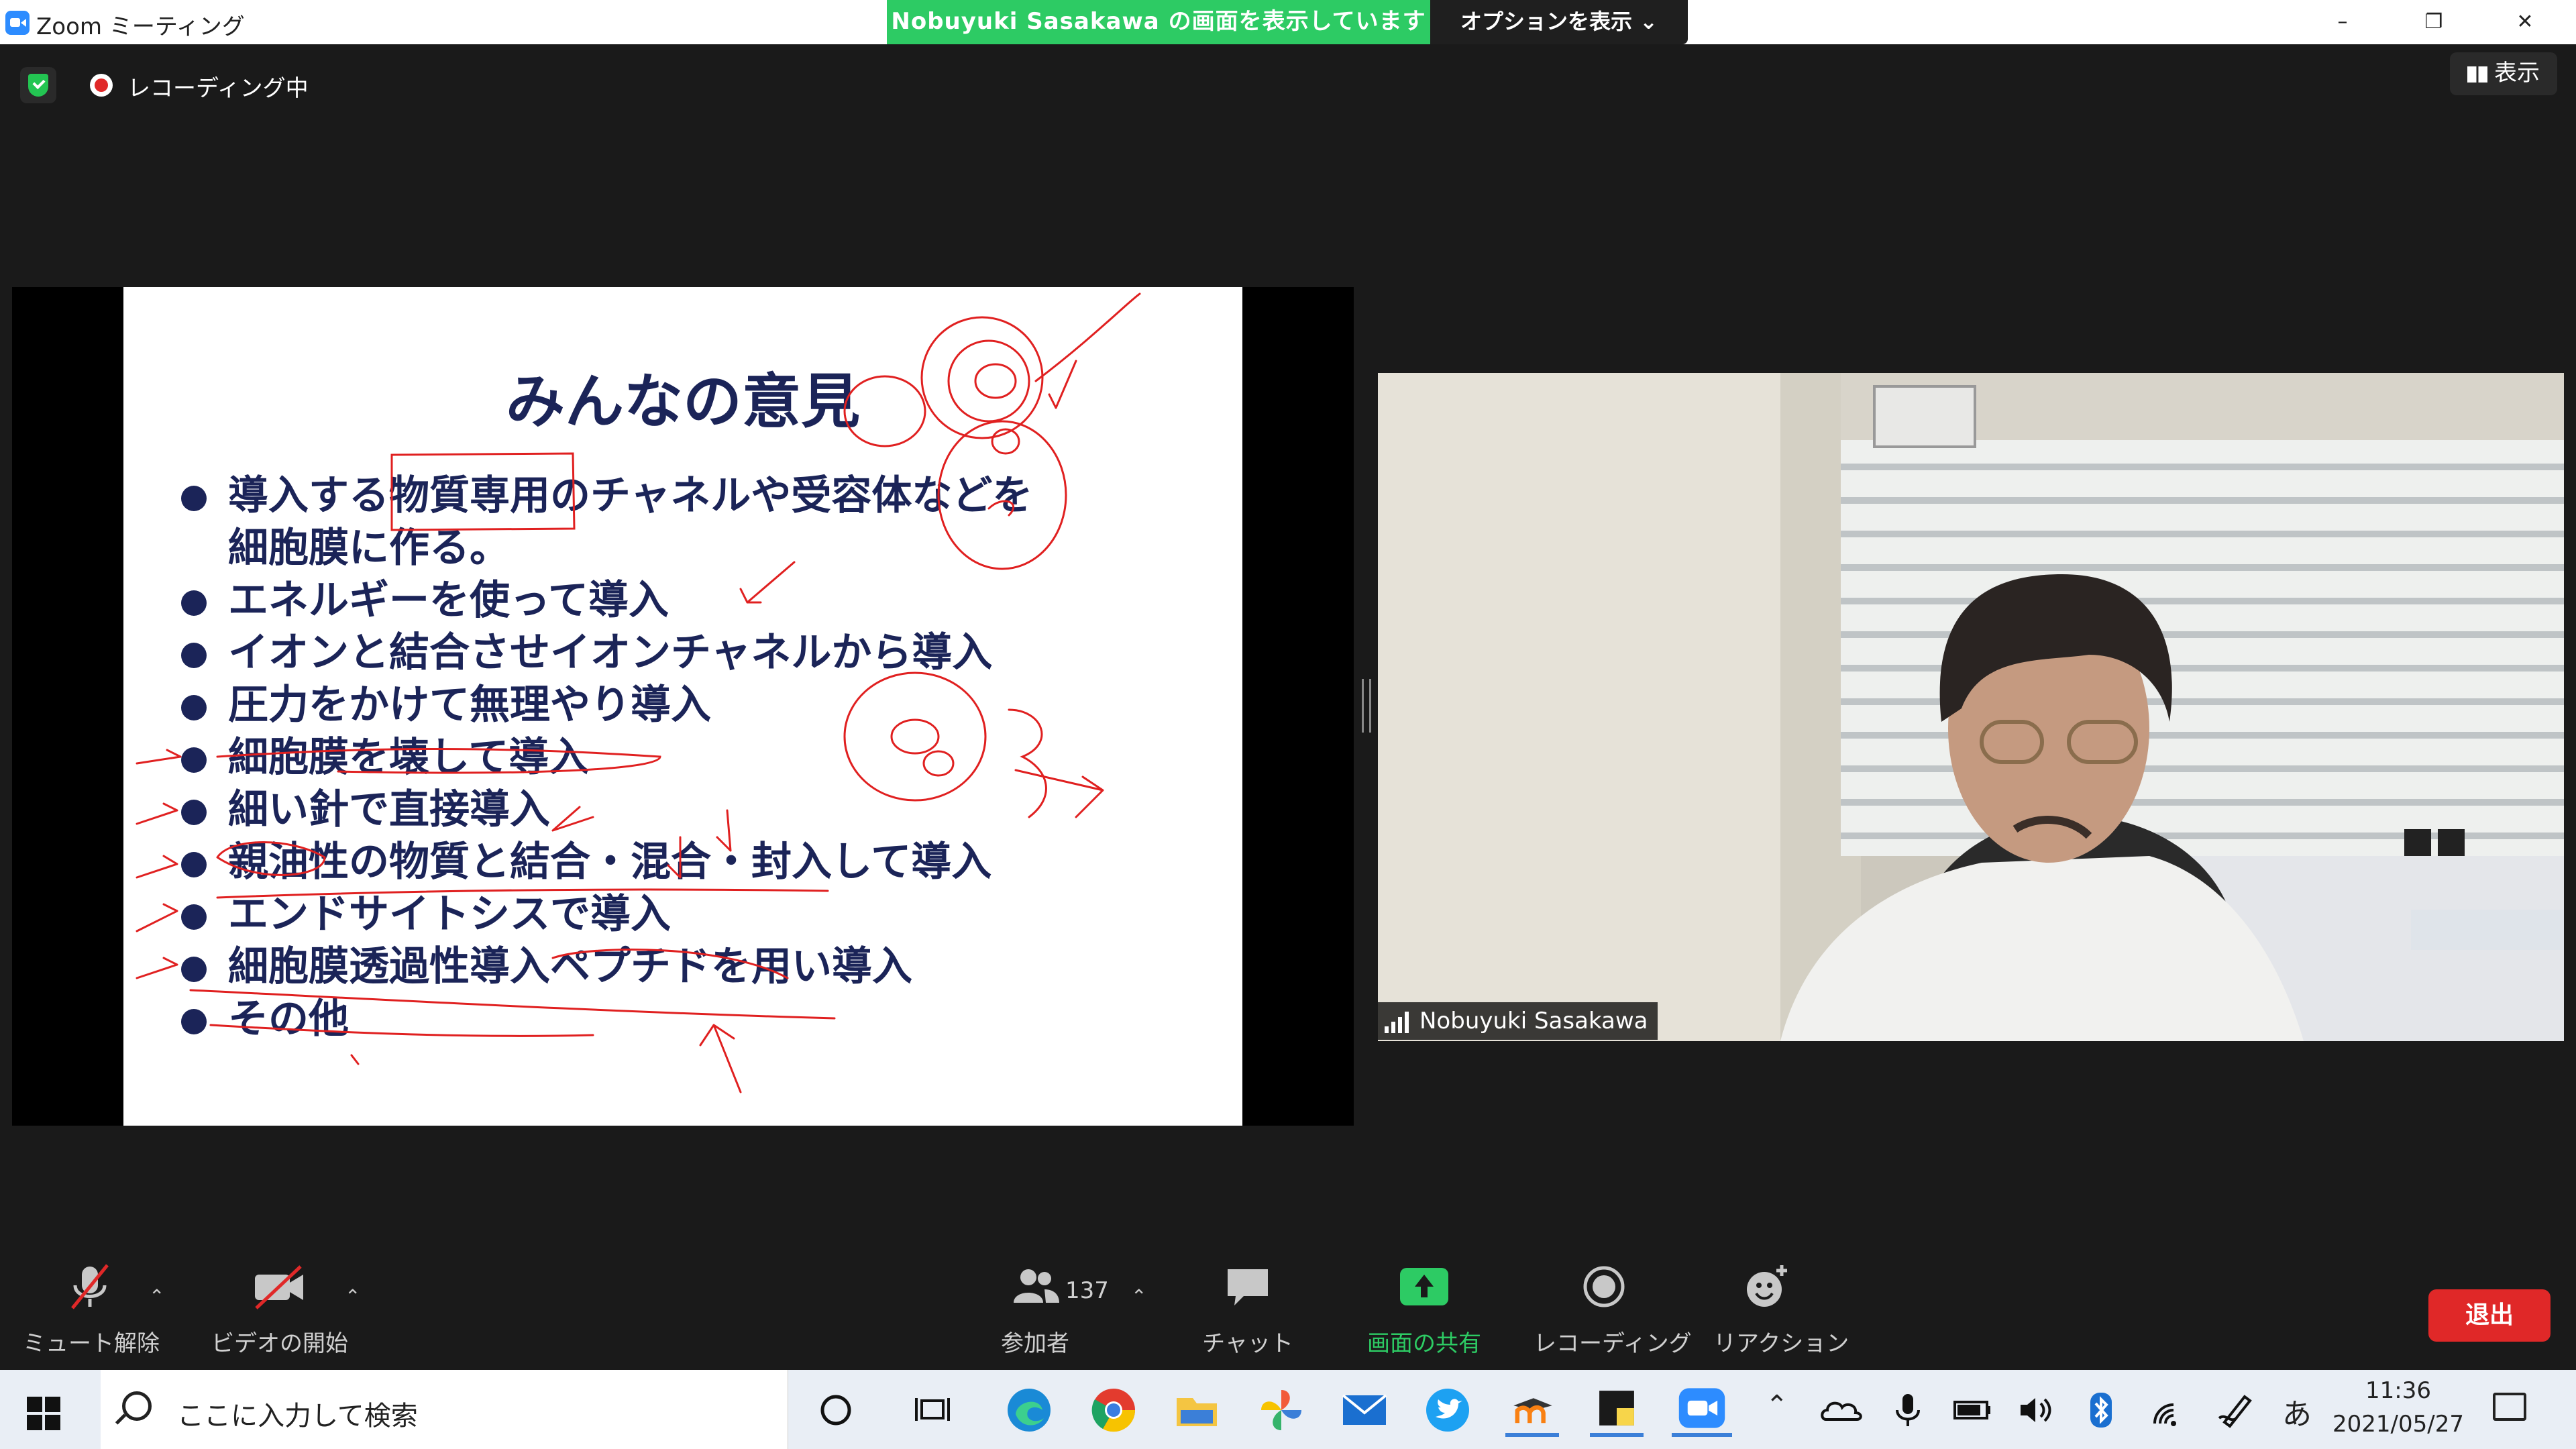 The width and height of the screenshot is (2576, 1449). Describe the element at coordinates (1281, 1410) in the screenshot. I see `photos-pinwheel-icon` at that location.